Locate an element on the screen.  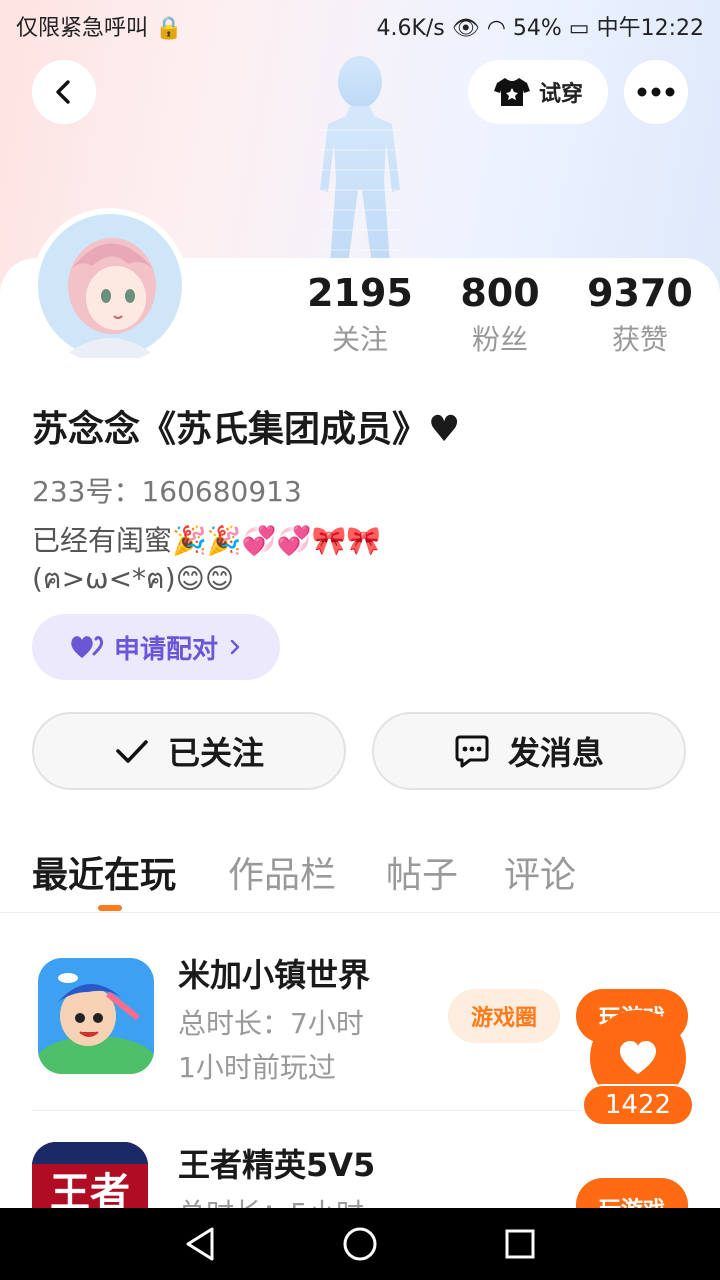
game-duration: 总时长：7小时 is located at coordinates (271, 1023).